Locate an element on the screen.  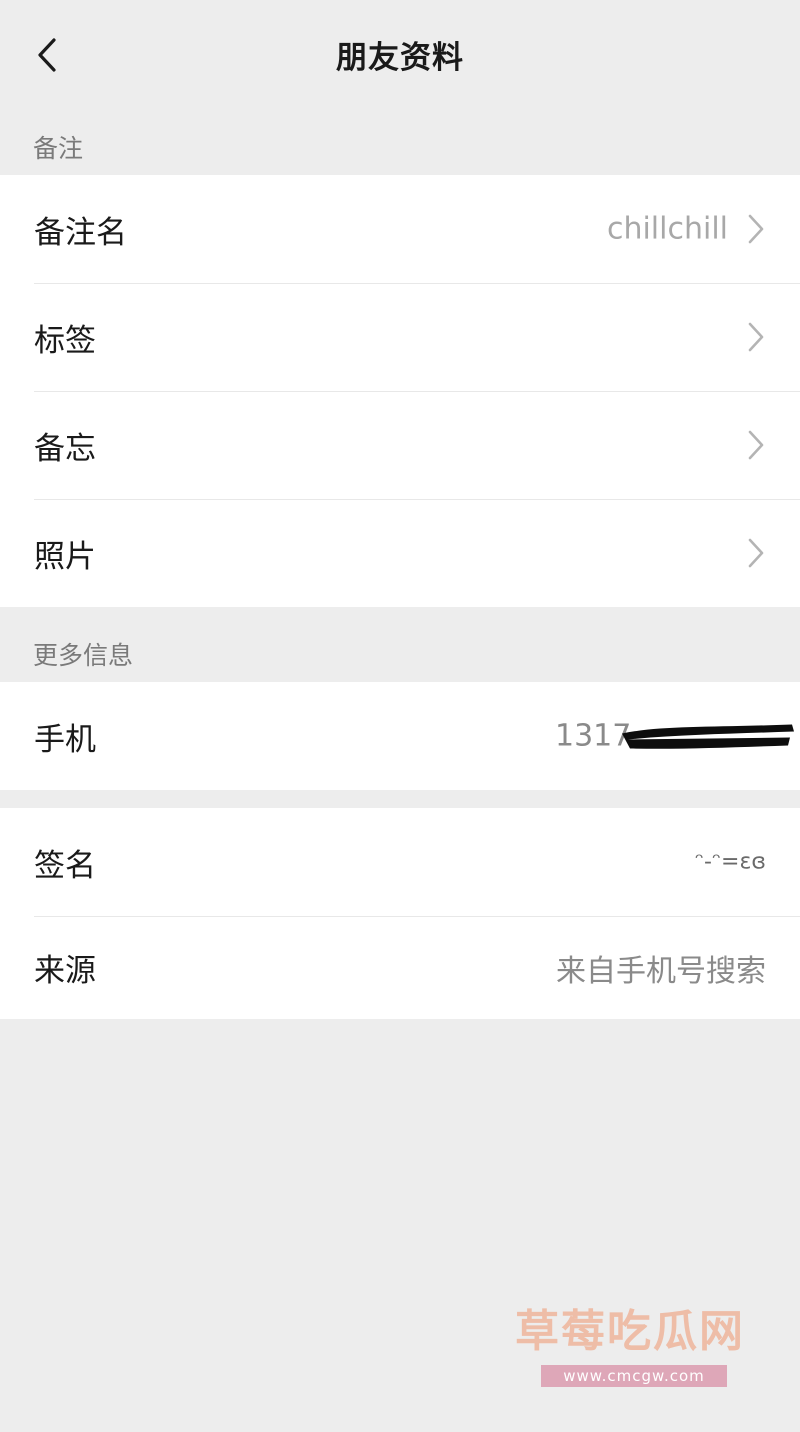
section-header-remark: 备注 is located at coordinates (58, 148).